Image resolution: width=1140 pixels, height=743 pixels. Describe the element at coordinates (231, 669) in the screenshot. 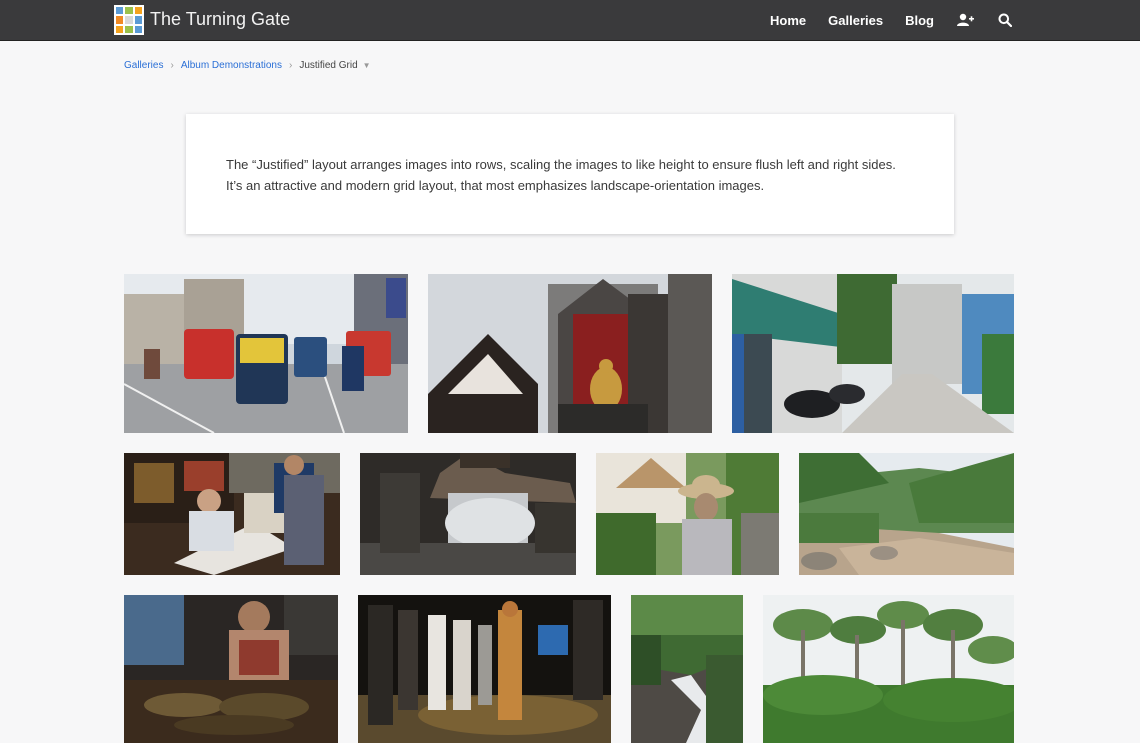

I see `photo-street-food-vendor` at that location.